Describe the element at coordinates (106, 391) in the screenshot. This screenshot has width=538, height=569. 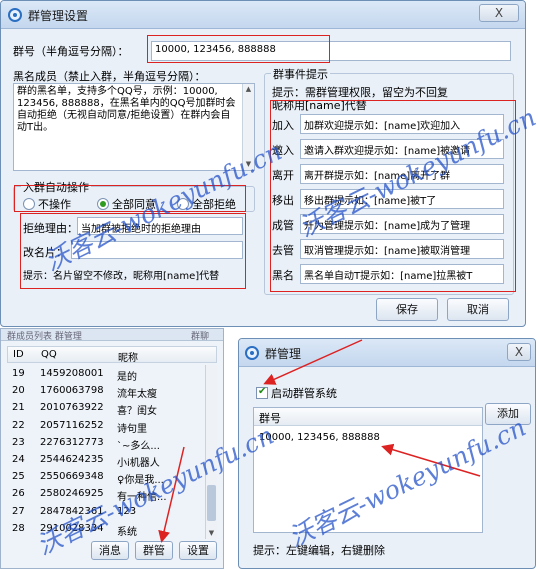
I see `member-row: 20 1760063798 流年太瘦` at that location.